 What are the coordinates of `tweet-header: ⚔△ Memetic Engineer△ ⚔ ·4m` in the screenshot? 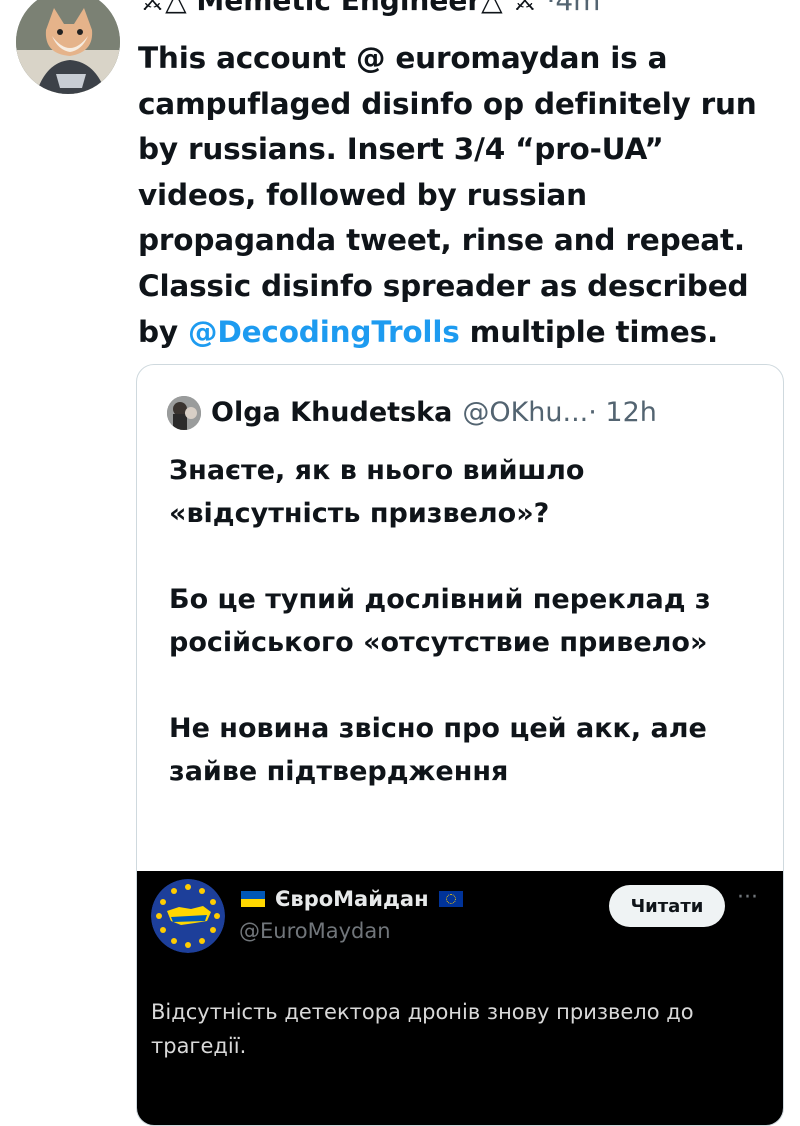 It's located at (370, 9).